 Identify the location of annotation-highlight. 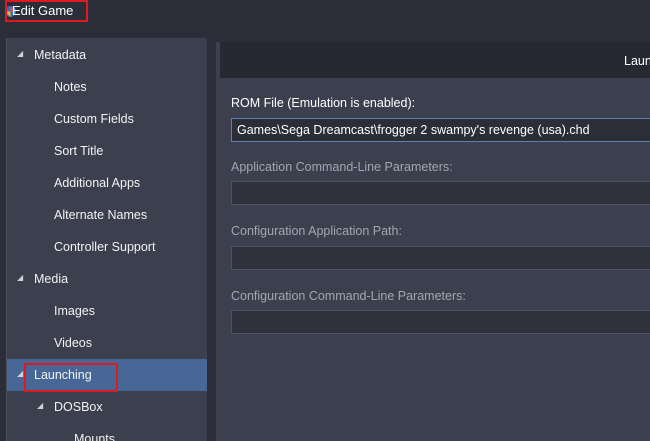
(71, 377).